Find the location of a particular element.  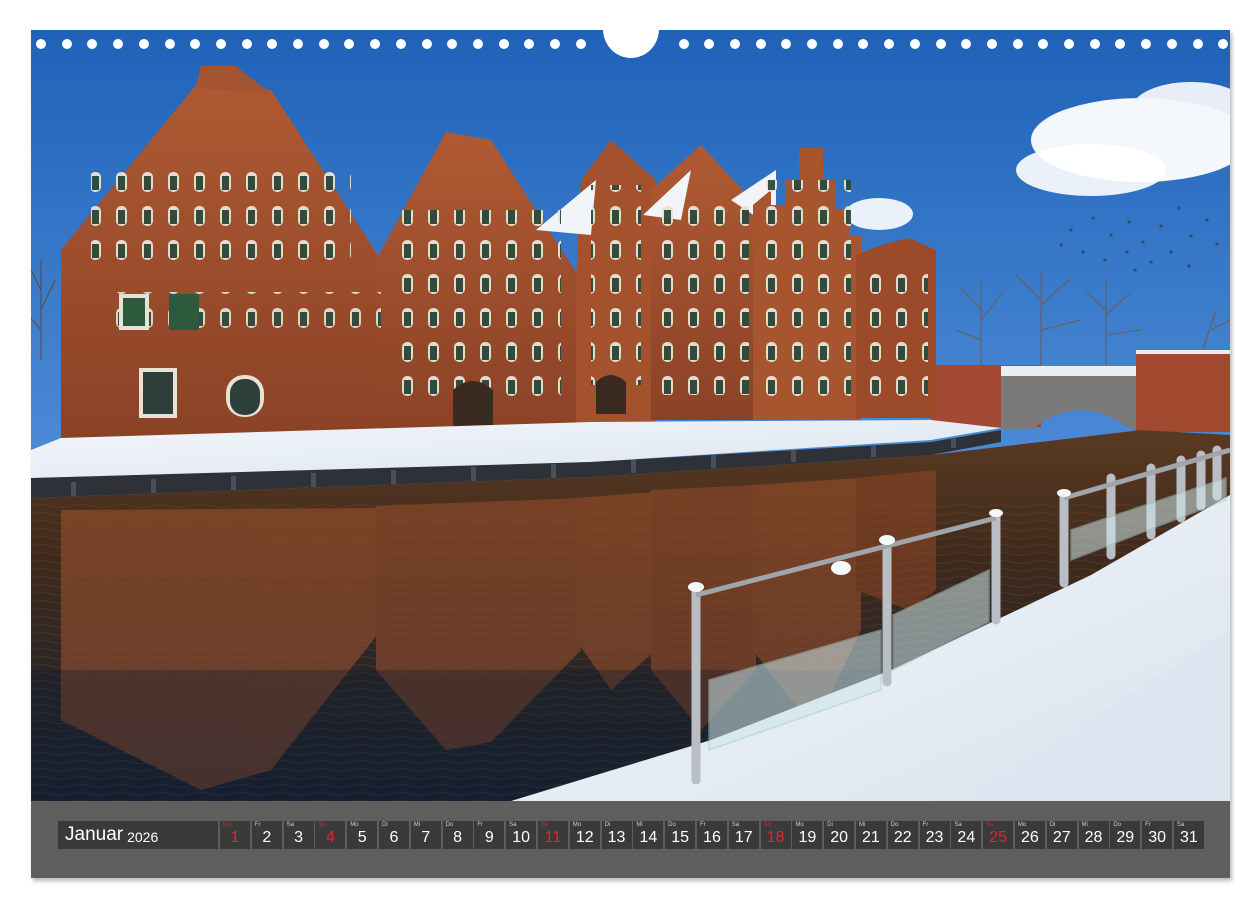

day-cell: Di 20 is located at coordinates (839, 835).